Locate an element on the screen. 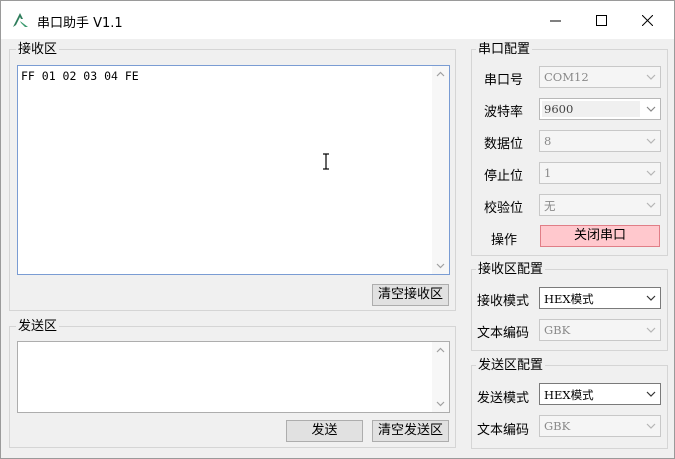 The width and height of the screenshot is (675, 459). close-port-button: 关闭串口 is located at coordinates (600, 236).